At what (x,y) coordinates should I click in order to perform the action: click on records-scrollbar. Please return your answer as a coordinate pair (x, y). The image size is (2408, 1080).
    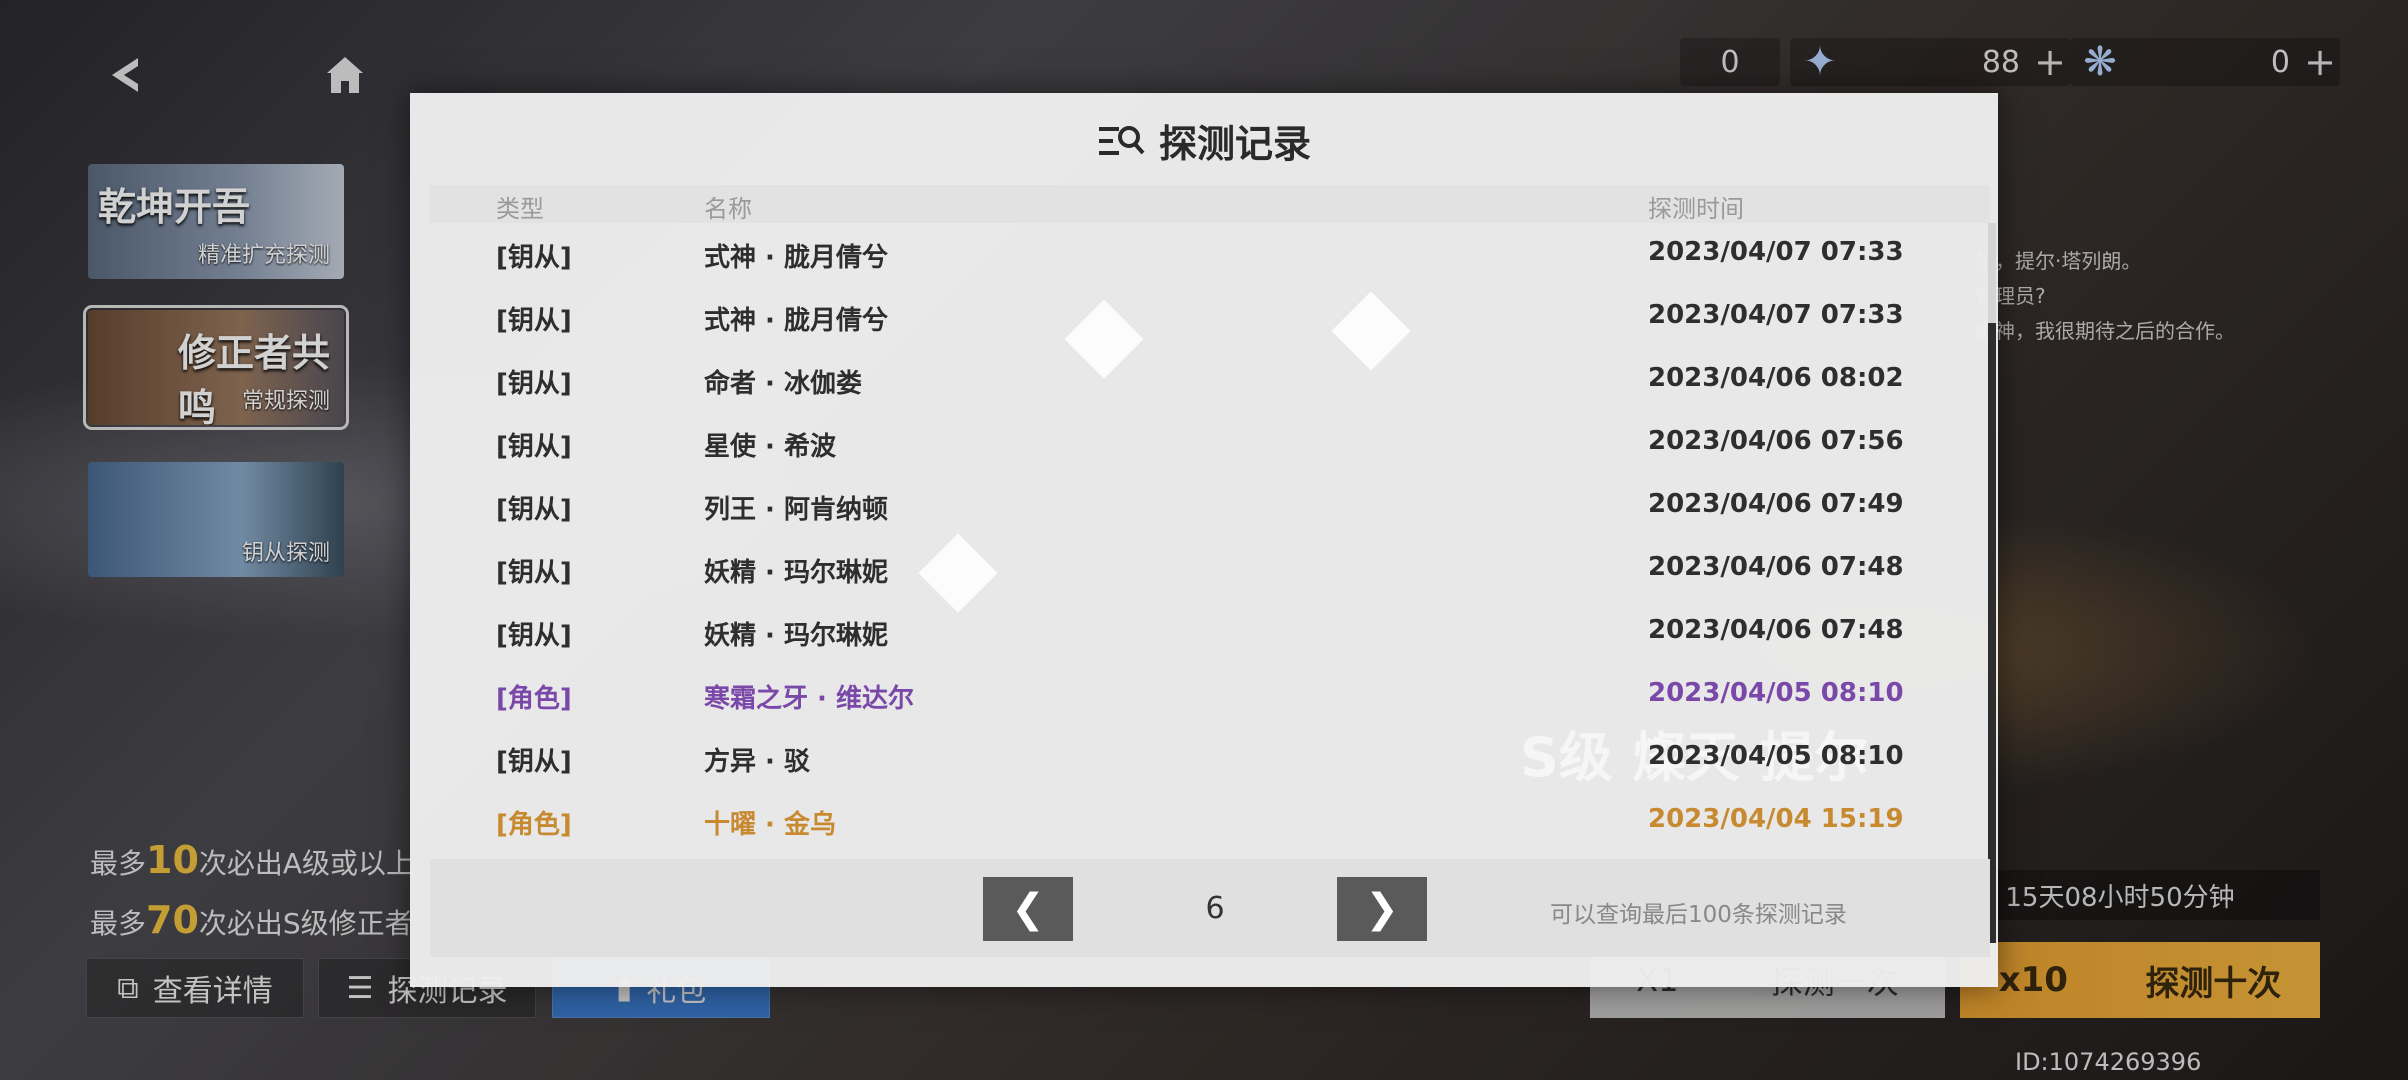
    Looking at the image, I should click on (1992, 583).